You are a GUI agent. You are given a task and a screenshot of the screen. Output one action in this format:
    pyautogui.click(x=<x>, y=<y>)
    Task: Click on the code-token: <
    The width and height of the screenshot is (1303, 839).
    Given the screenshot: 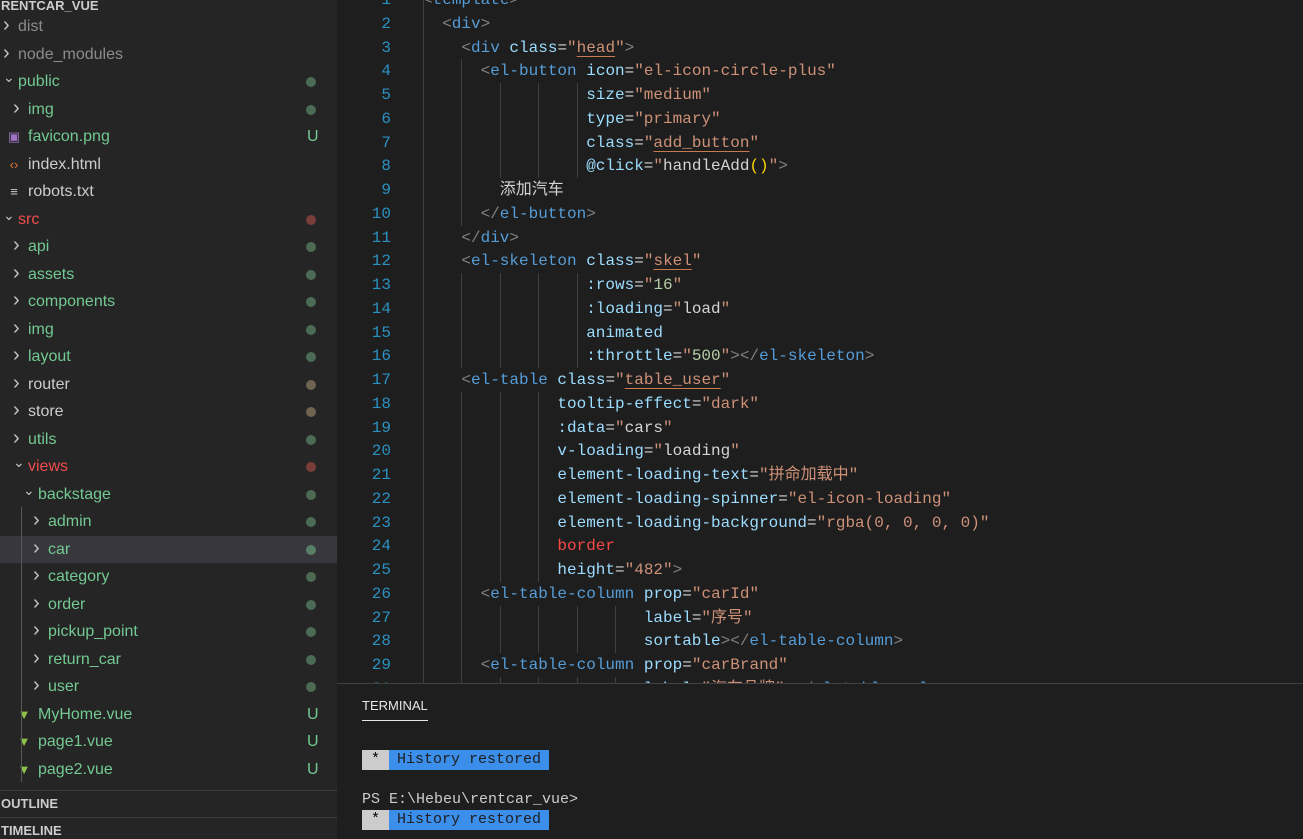 What is the action you would take?
    pyautogui.click(x=466, y=261)
    